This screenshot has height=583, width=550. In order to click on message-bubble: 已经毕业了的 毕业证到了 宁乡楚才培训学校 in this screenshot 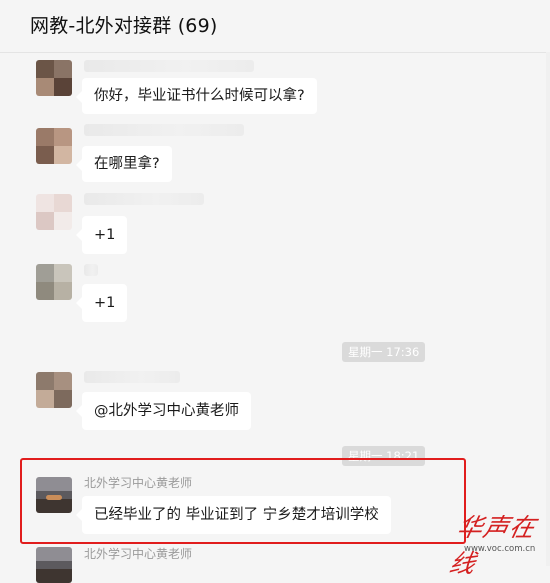, I will do `click(233, 515)`.